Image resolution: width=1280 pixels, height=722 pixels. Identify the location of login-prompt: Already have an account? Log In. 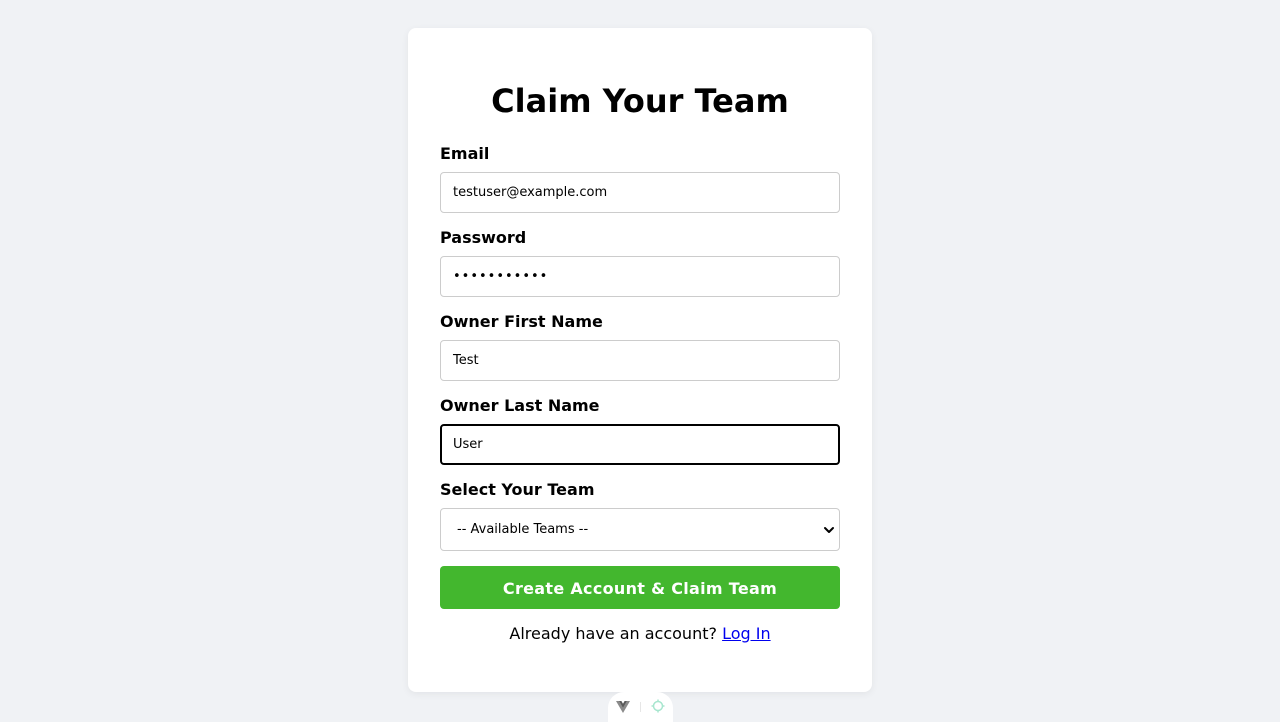
(640, 634).